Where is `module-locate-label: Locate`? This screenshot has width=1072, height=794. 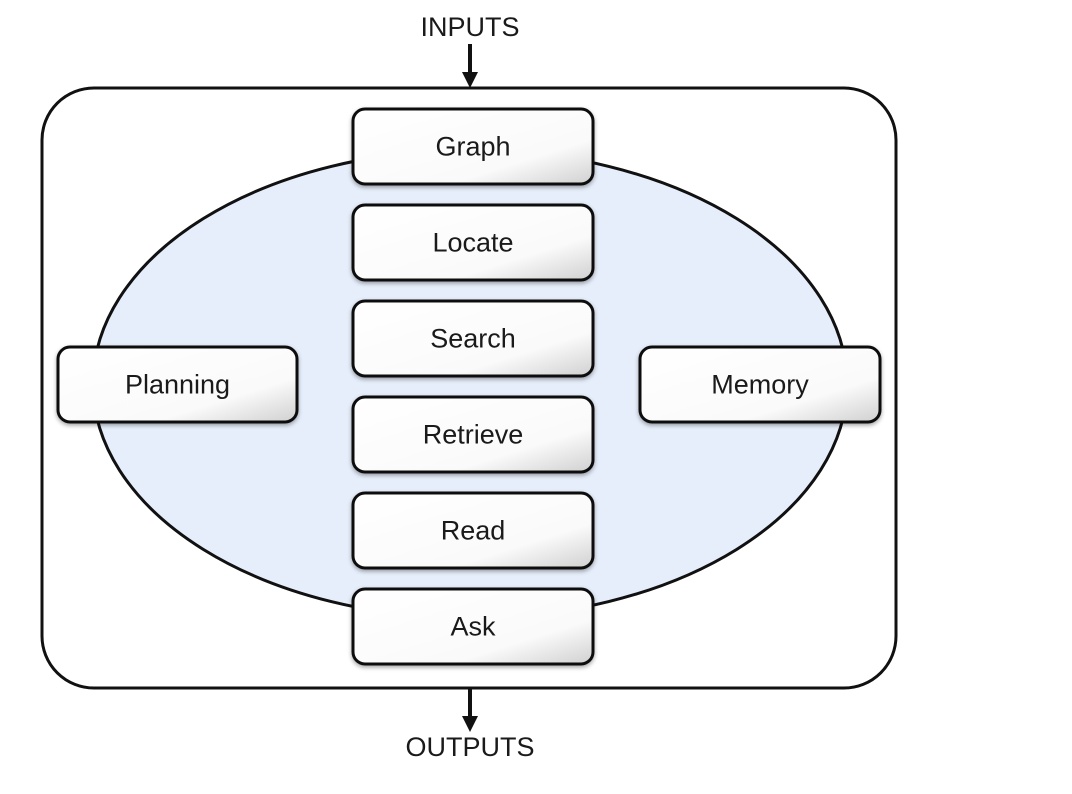 module-locate-label: Locate is located at coordinates (472, 243).